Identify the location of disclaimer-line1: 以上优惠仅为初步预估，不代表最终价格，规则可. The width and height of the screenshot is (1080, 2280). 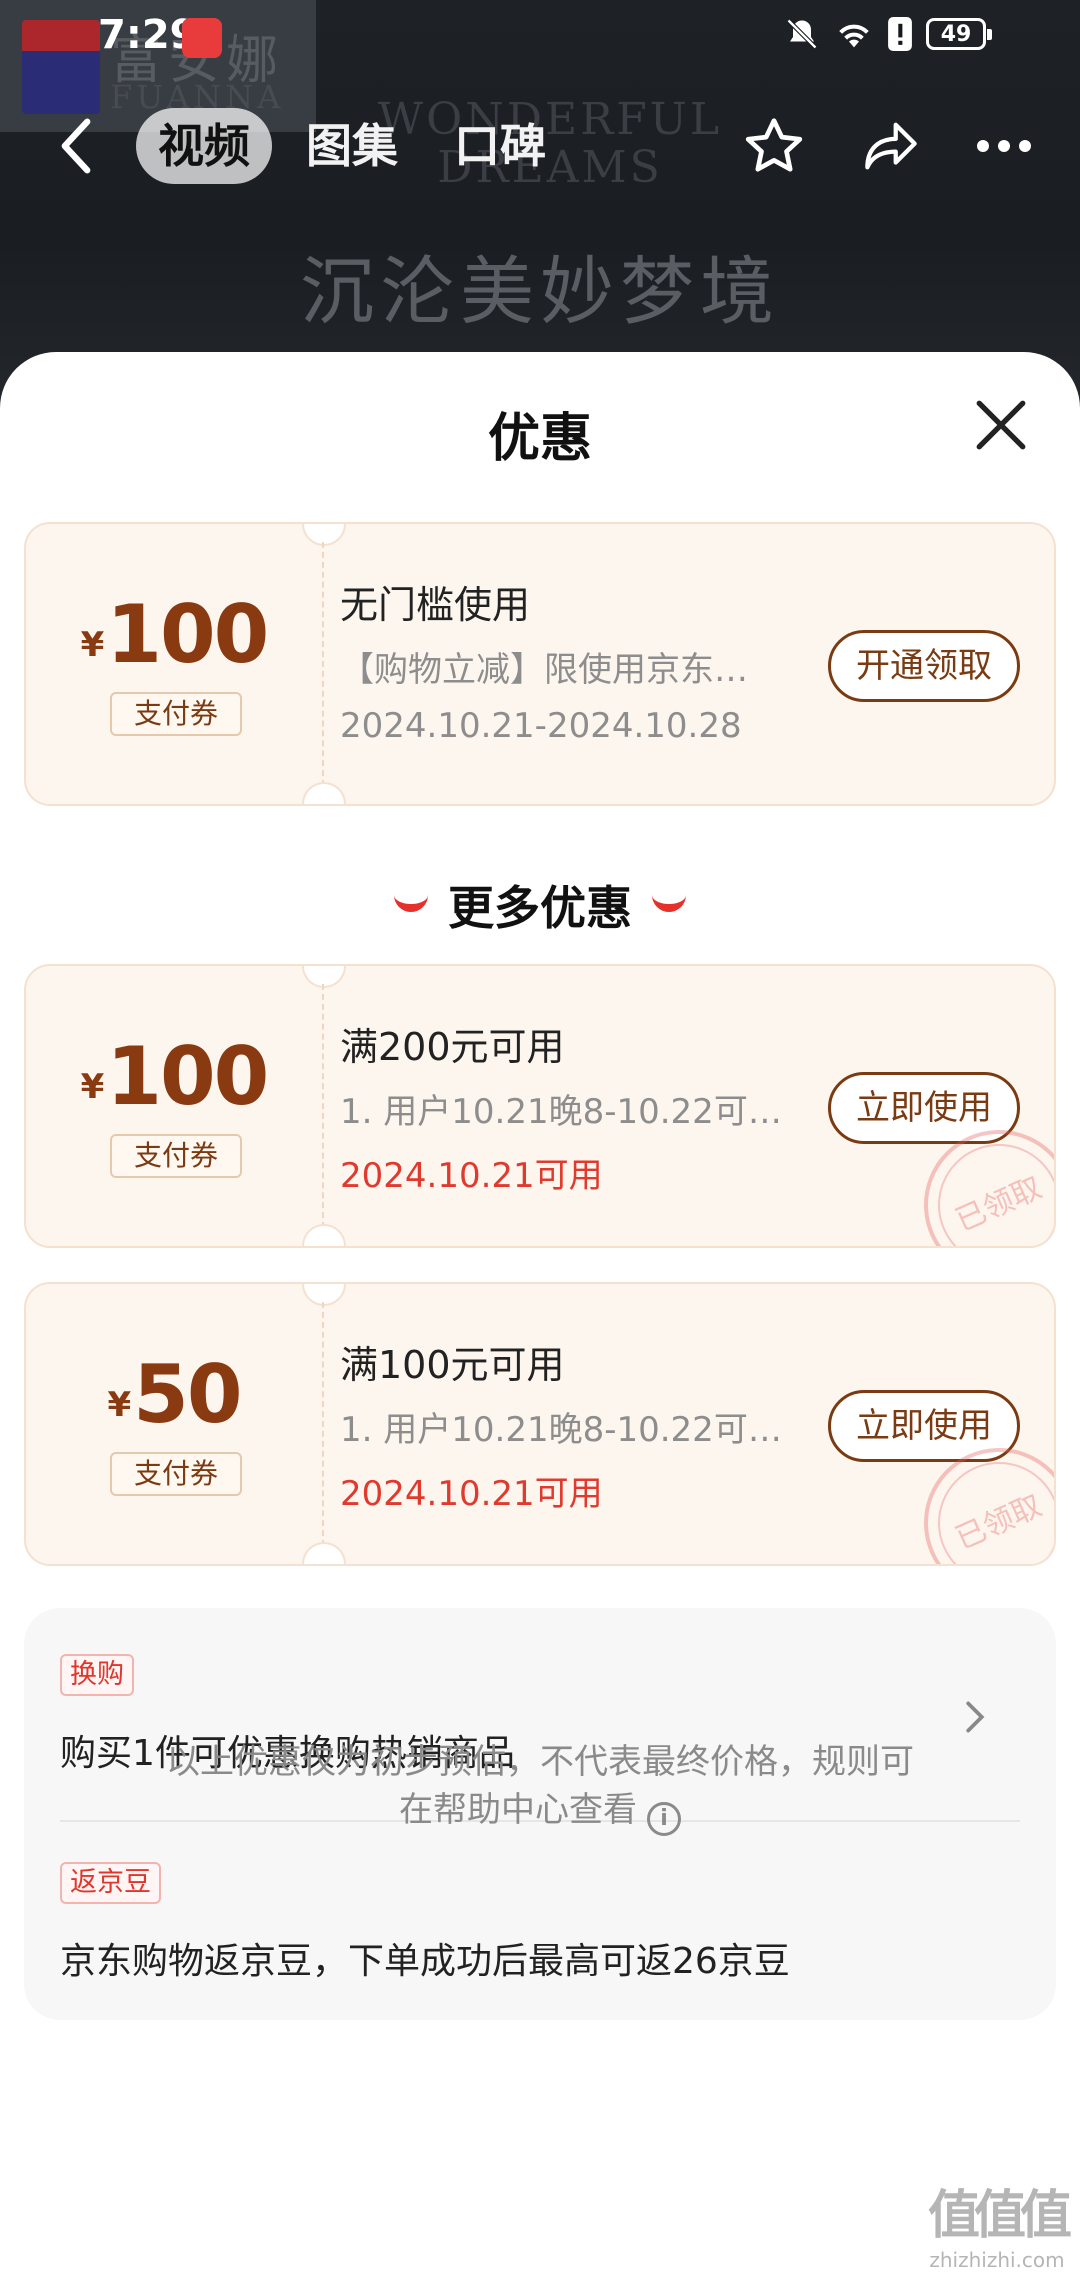
(540, 1762).